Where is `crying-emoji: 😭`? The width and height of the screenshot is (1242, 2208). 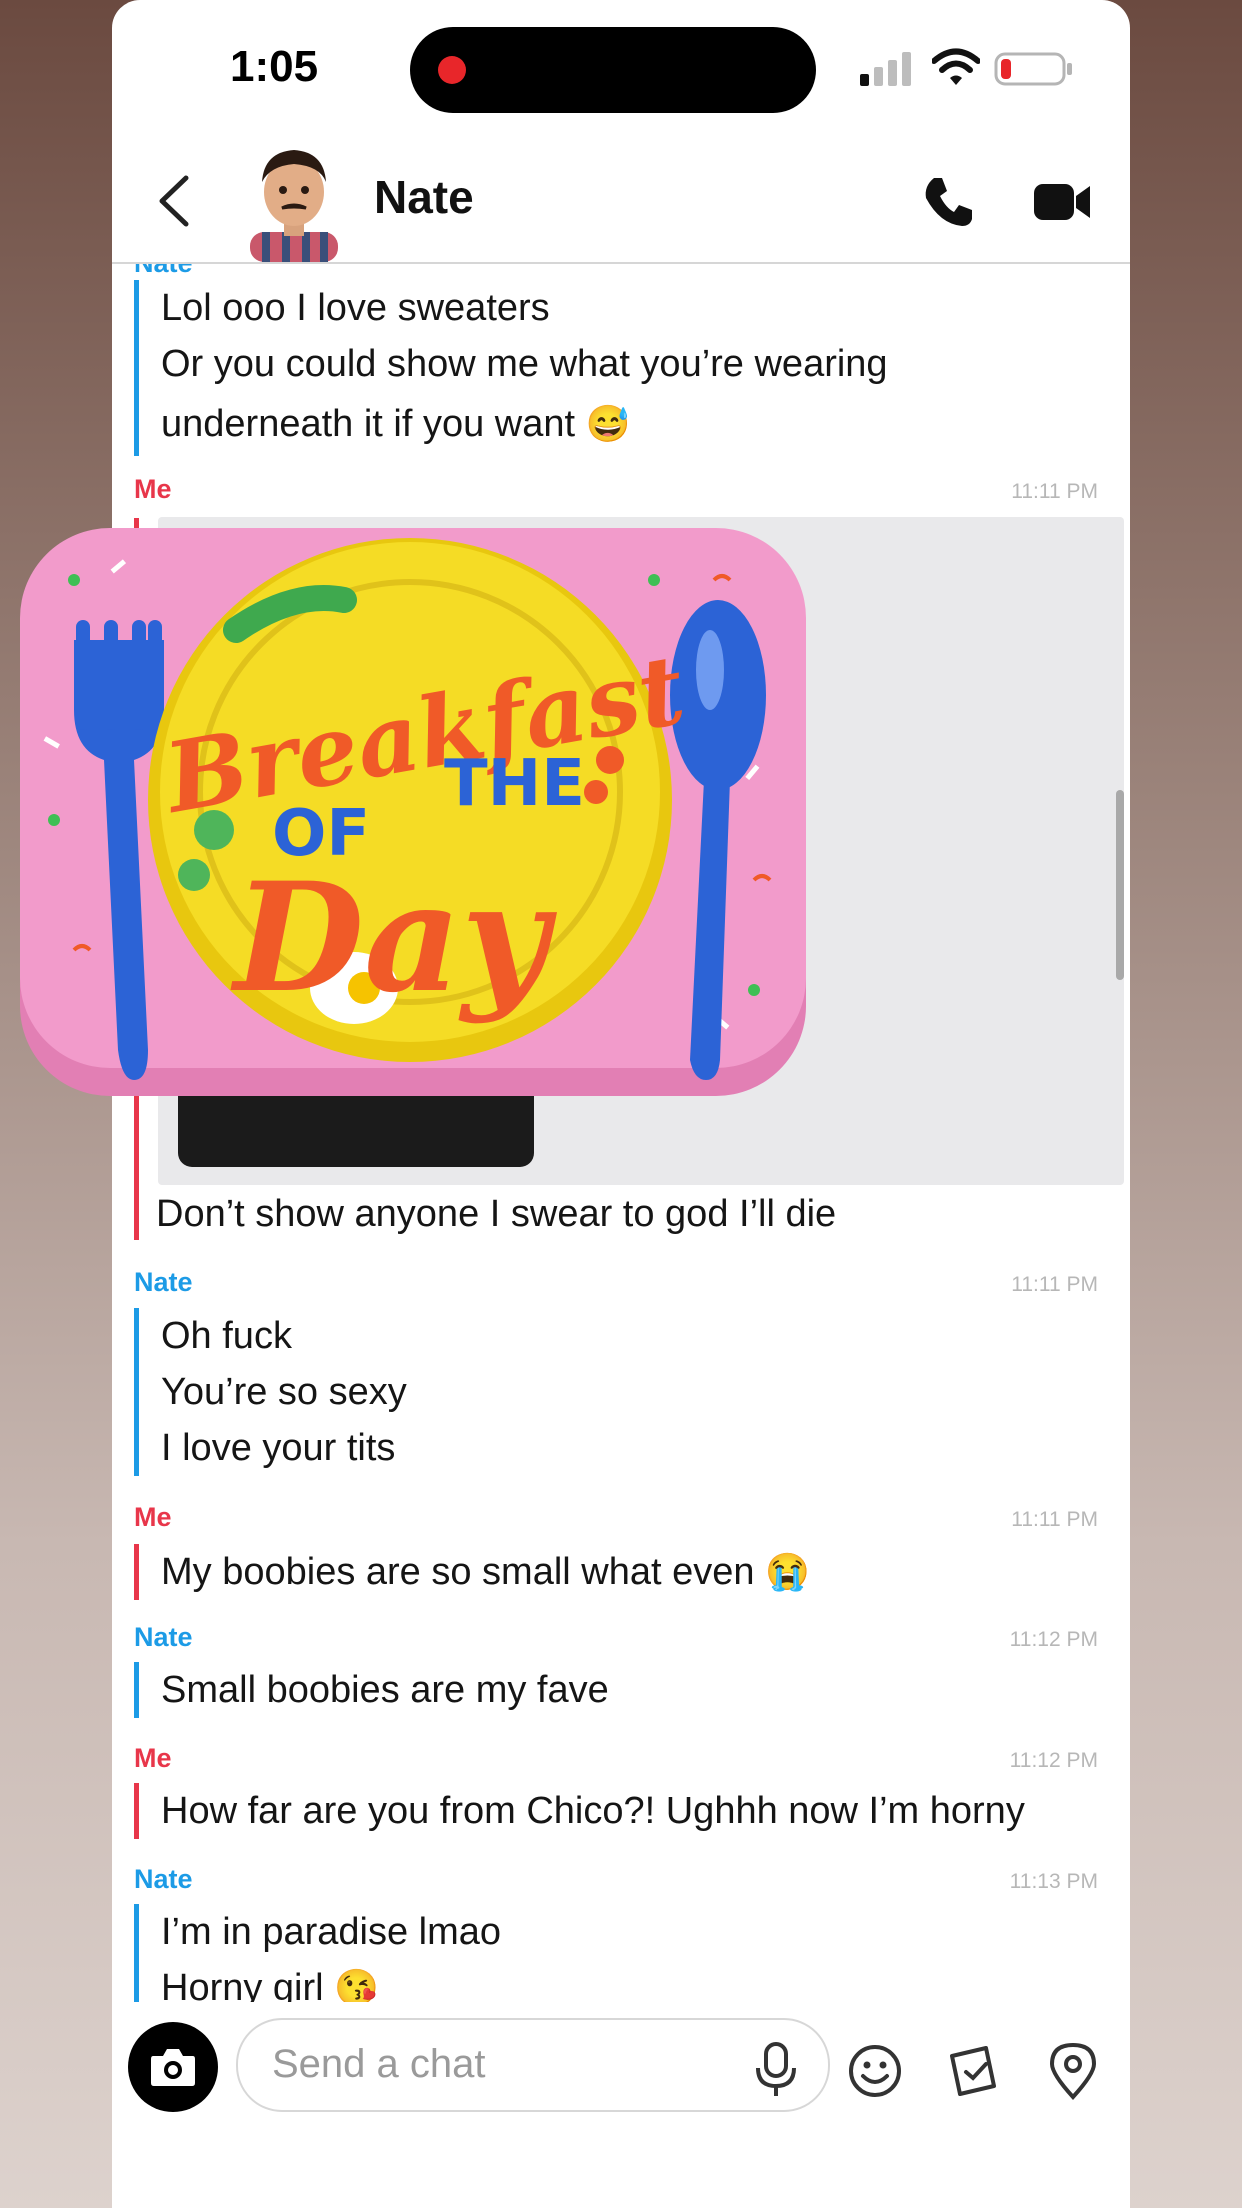
crying-emoji: 😭 is located at coordinates (787, 1571).